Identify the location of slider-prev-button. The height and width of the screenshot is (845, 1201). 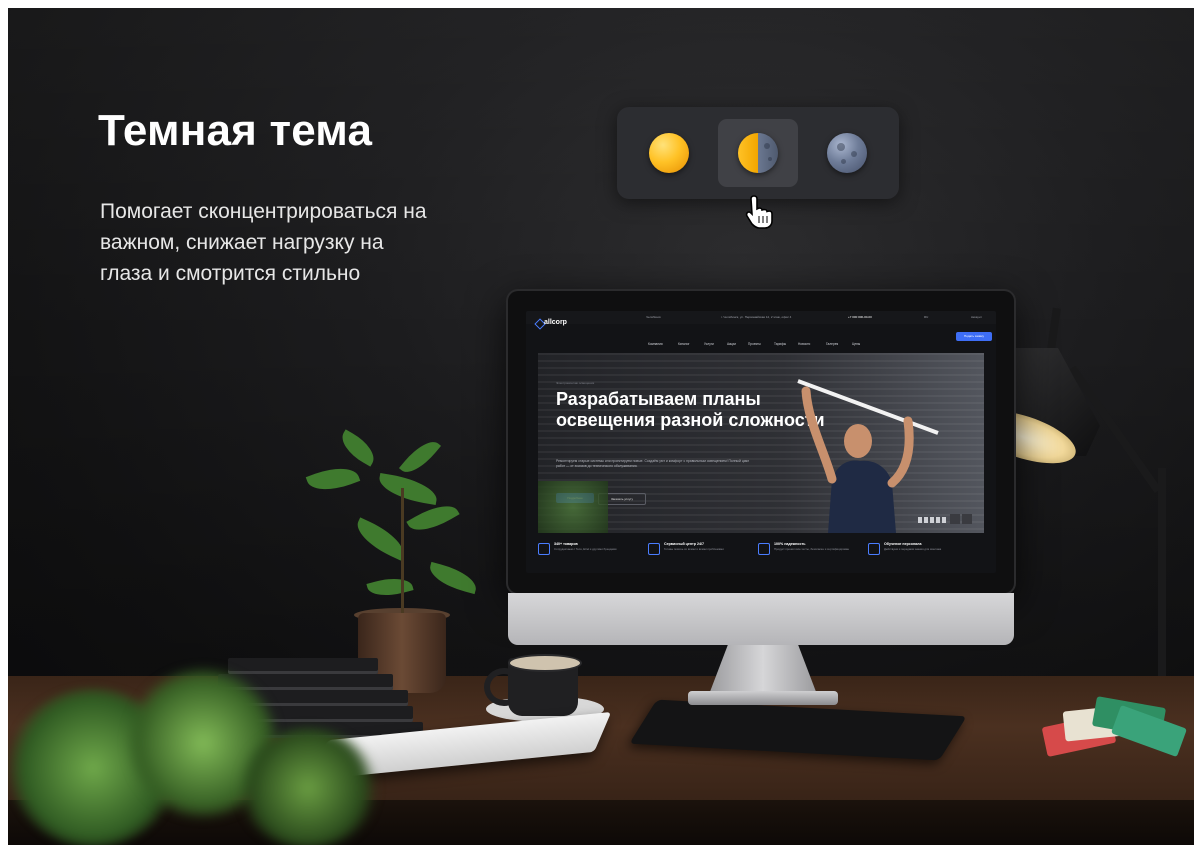
(955, 519).